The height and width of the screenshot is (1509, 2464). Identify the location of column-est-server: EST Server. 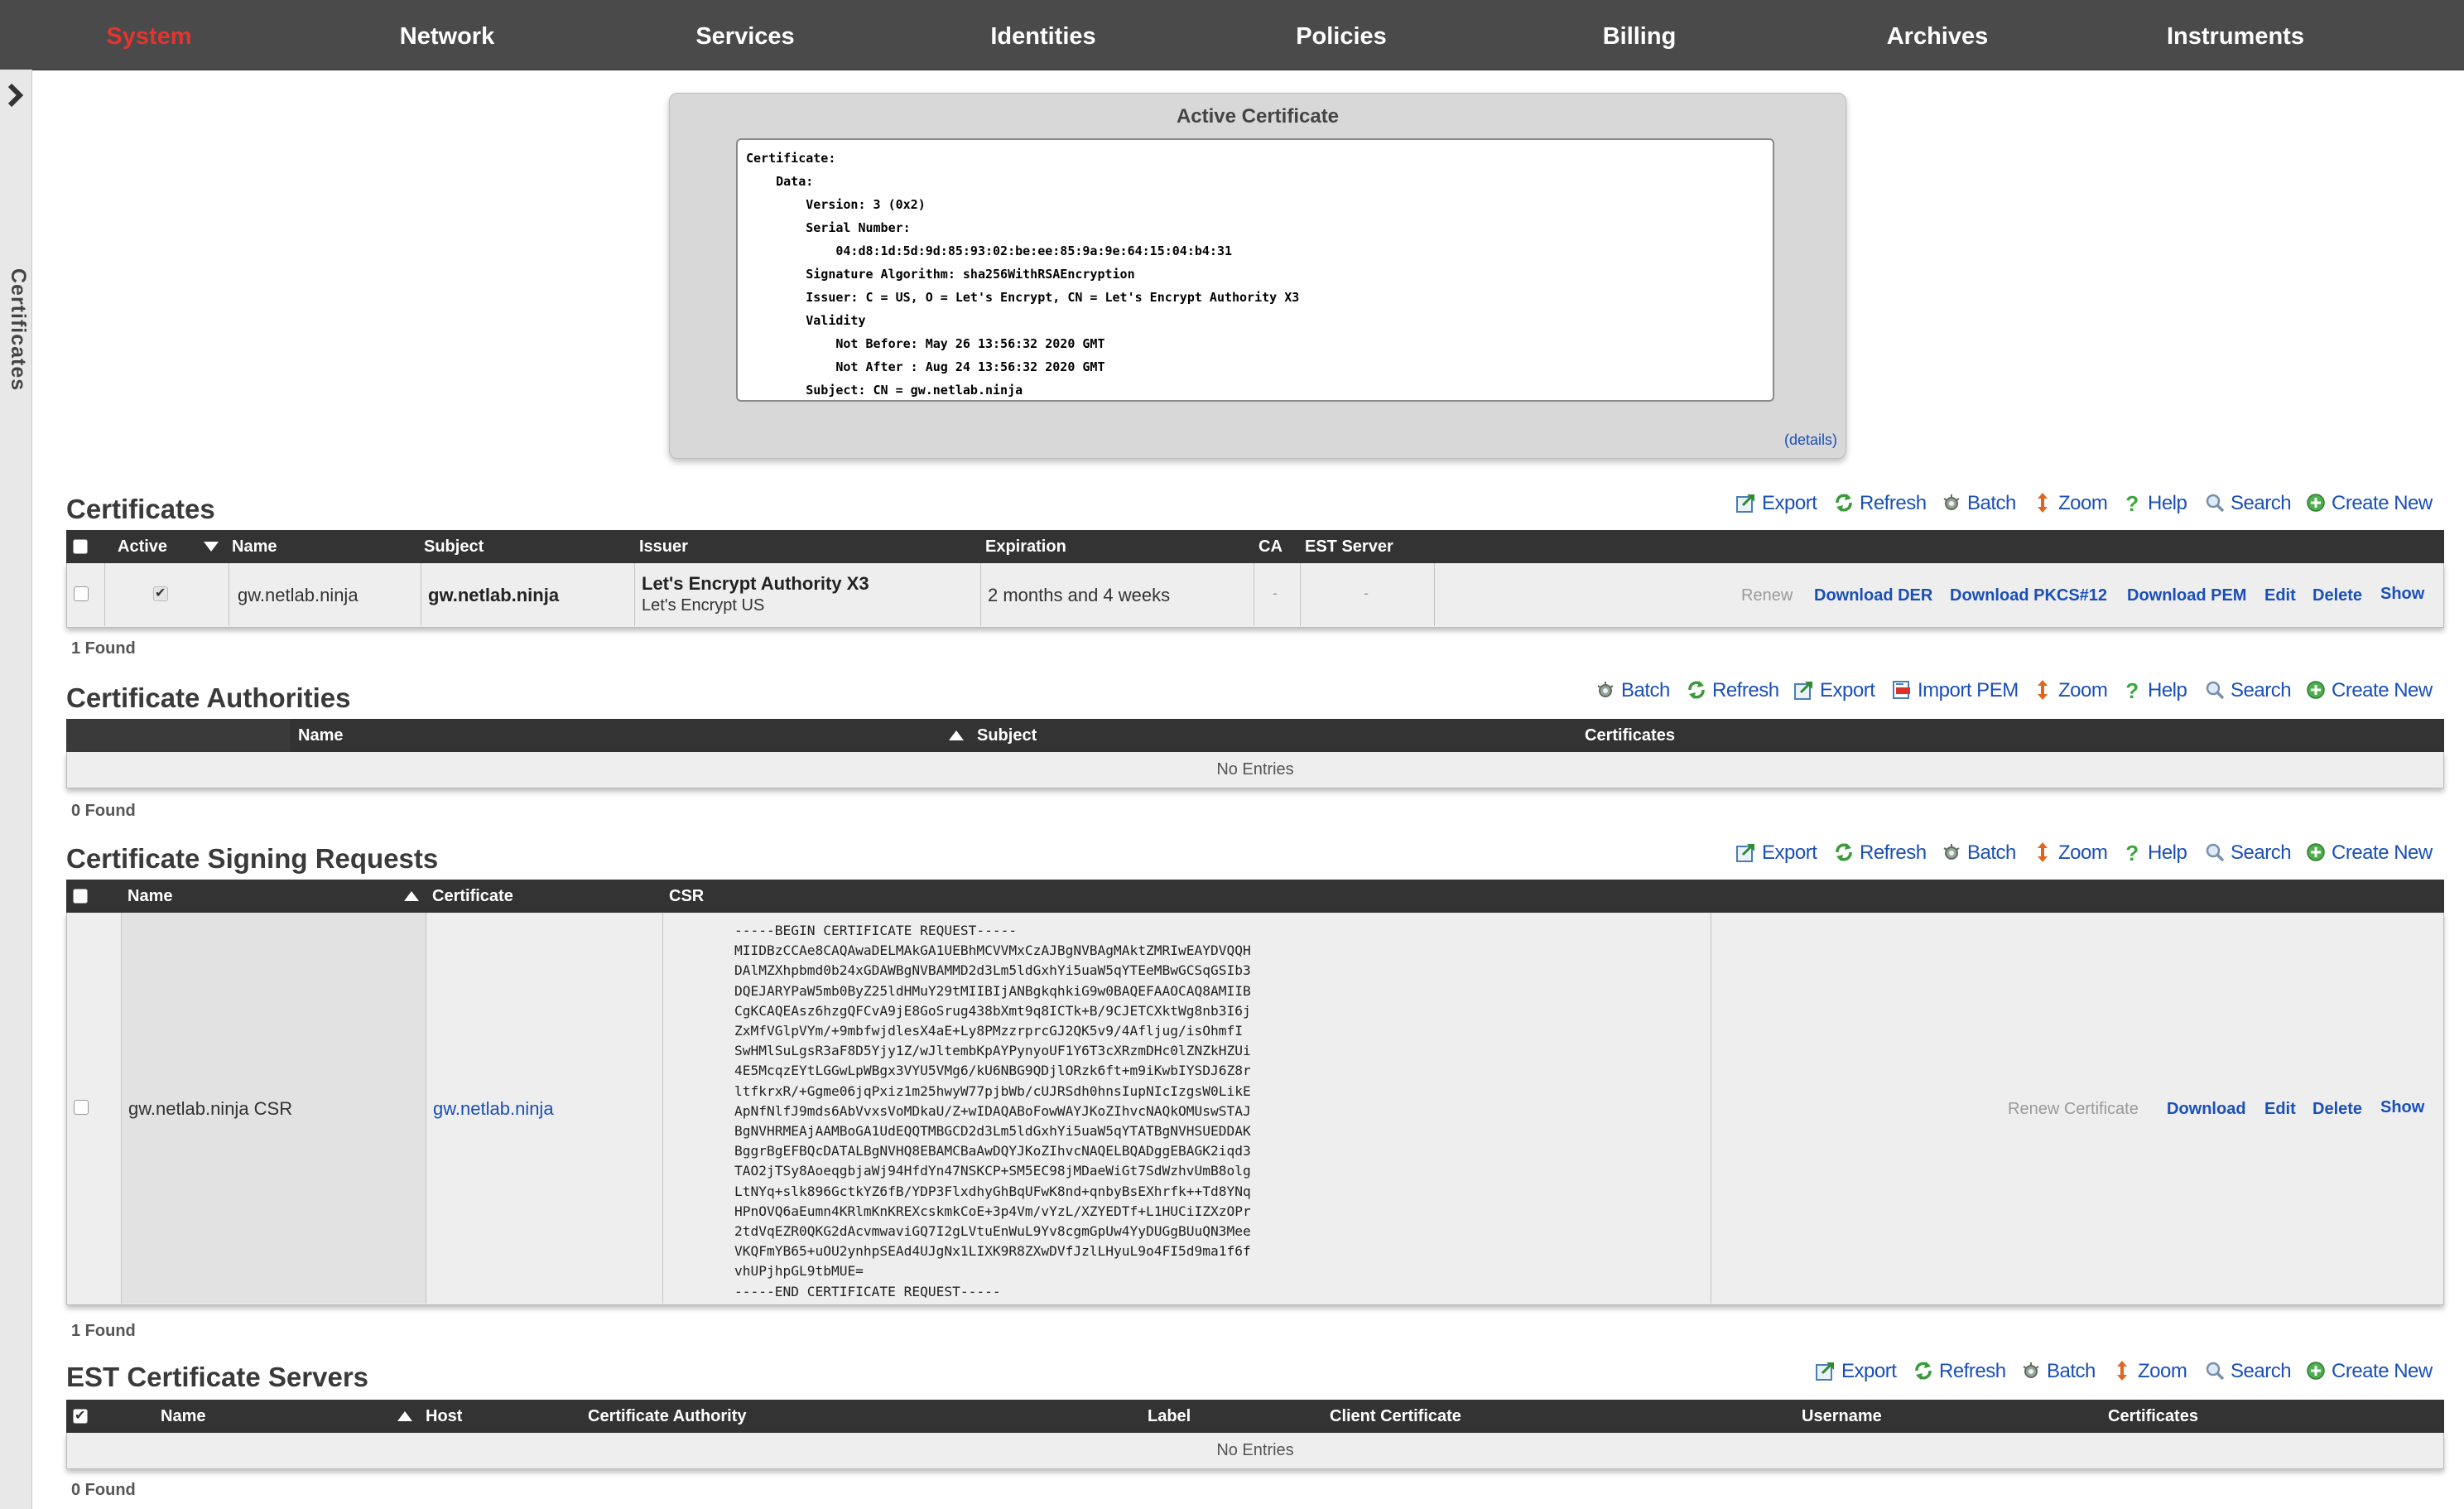
(1349, 547).